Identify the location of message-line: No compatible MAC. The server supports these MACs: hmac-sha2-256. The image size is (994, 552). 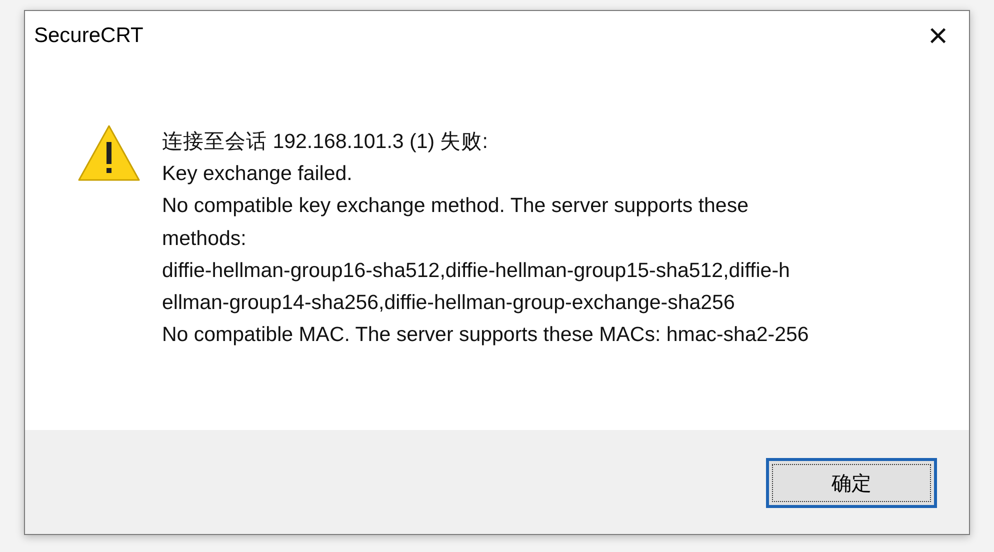
(485, 335).